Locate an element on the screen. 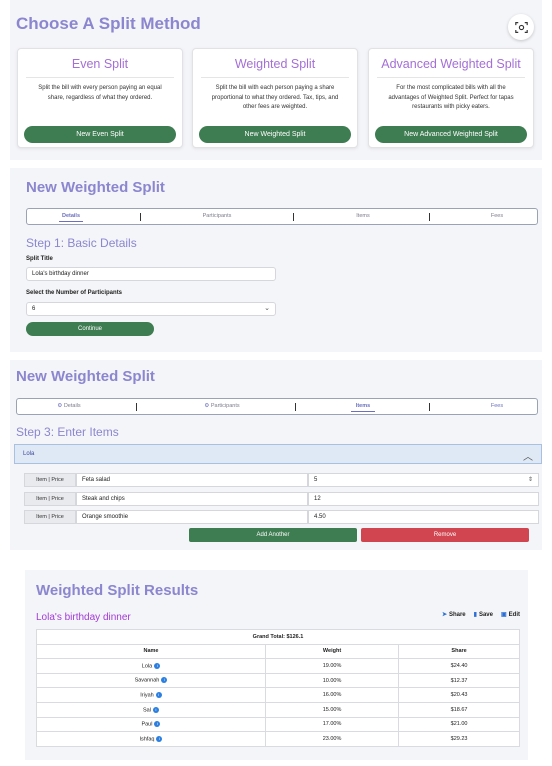  item-row: Item | Price Orange smoothie 4.50 is located at coordinates (281, 517).